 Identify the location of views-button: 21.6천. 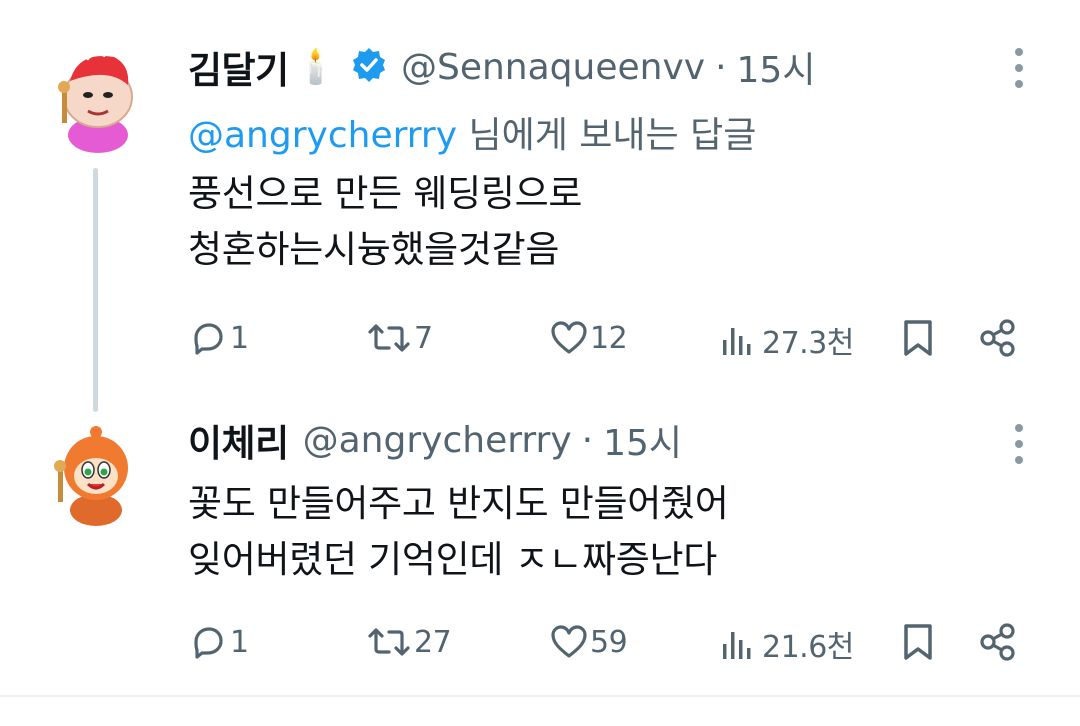
(786, 644).